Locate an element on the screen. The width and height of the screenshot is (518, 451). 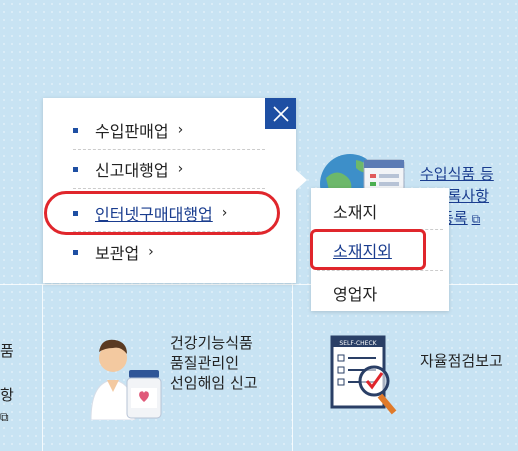
menu-item-report-agency: 신고대행업 › is located at coordinates (128, 169).